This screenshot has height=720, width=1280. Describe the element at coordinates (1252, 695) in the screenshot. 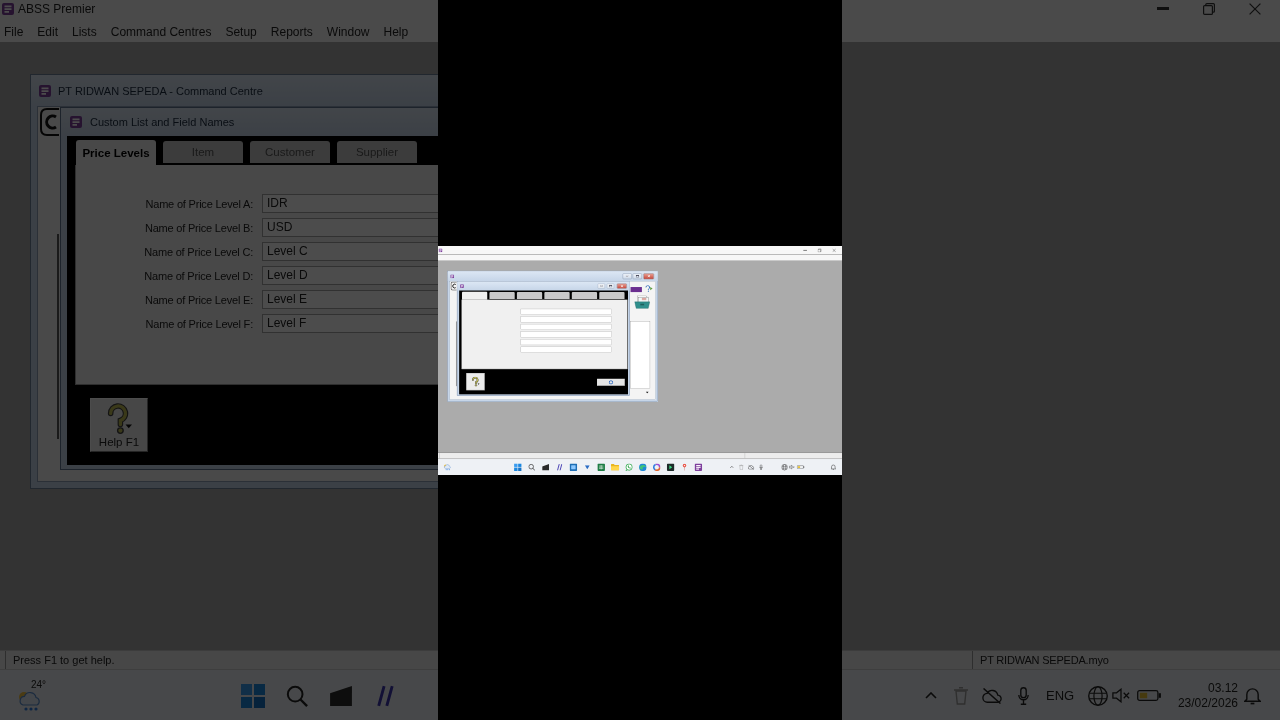

I see `bell-icon` at that location.